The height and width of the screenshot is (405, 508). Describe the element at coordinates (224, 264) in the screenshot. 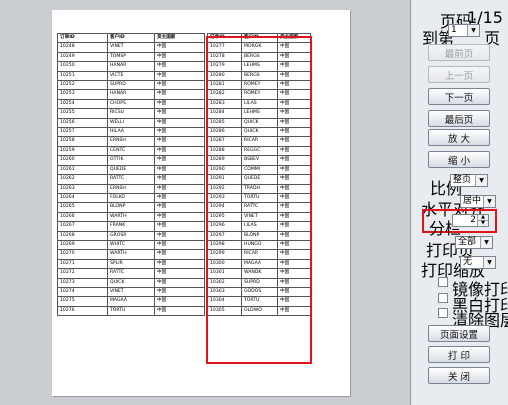

I see `table-cell: 10300` at that location.